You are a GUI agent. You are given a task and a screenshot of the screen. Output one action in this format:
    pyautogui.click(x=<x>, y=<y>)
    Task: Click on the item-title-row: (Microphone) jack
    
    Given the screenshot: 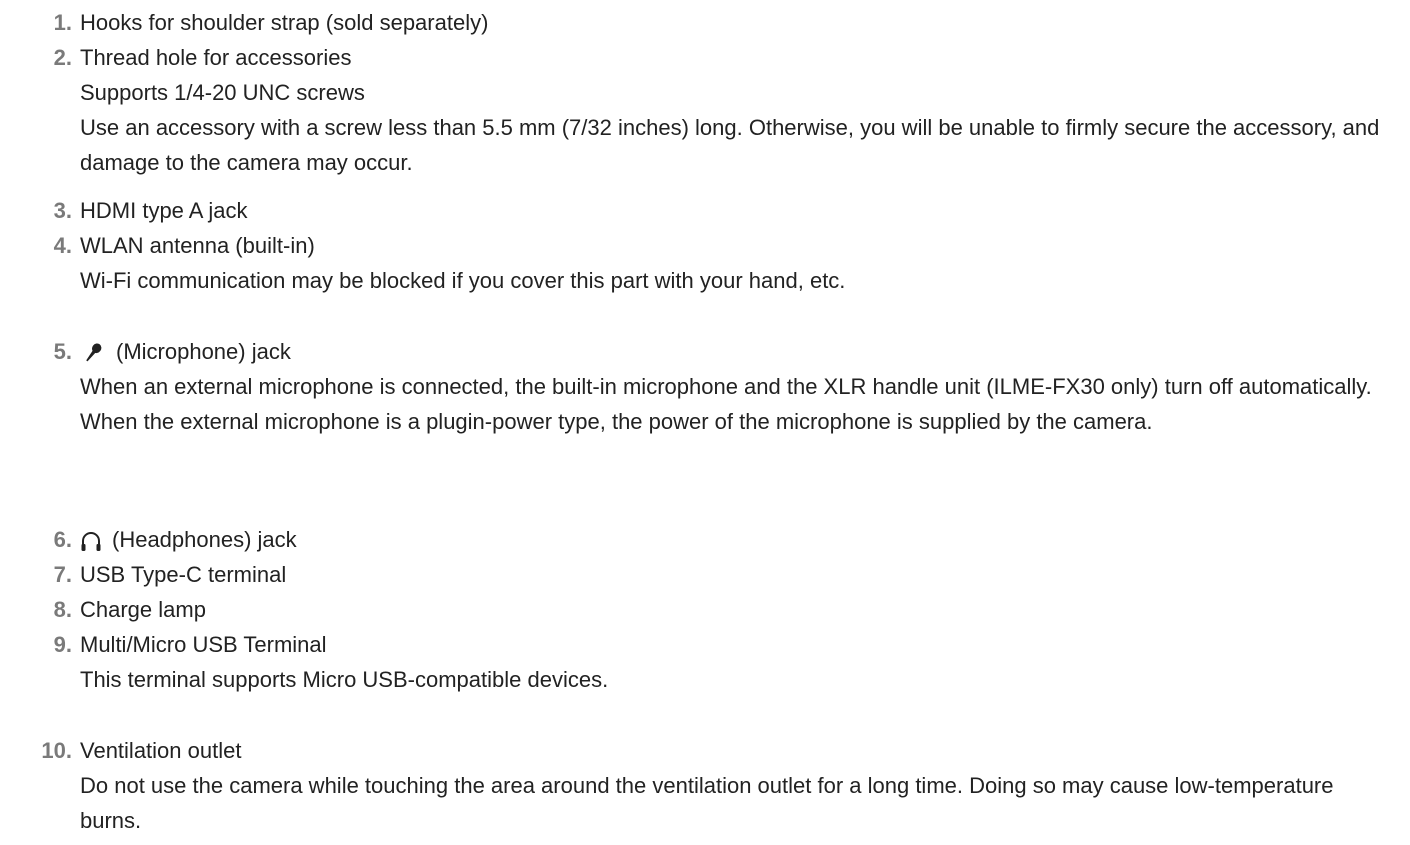 What is the action you would take?
    pyautogui.click(x=185, y=351)
    